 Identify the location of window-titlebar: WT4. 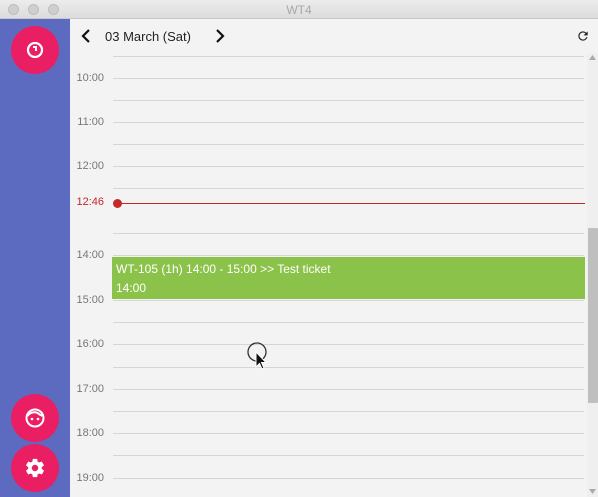
(299, 9).